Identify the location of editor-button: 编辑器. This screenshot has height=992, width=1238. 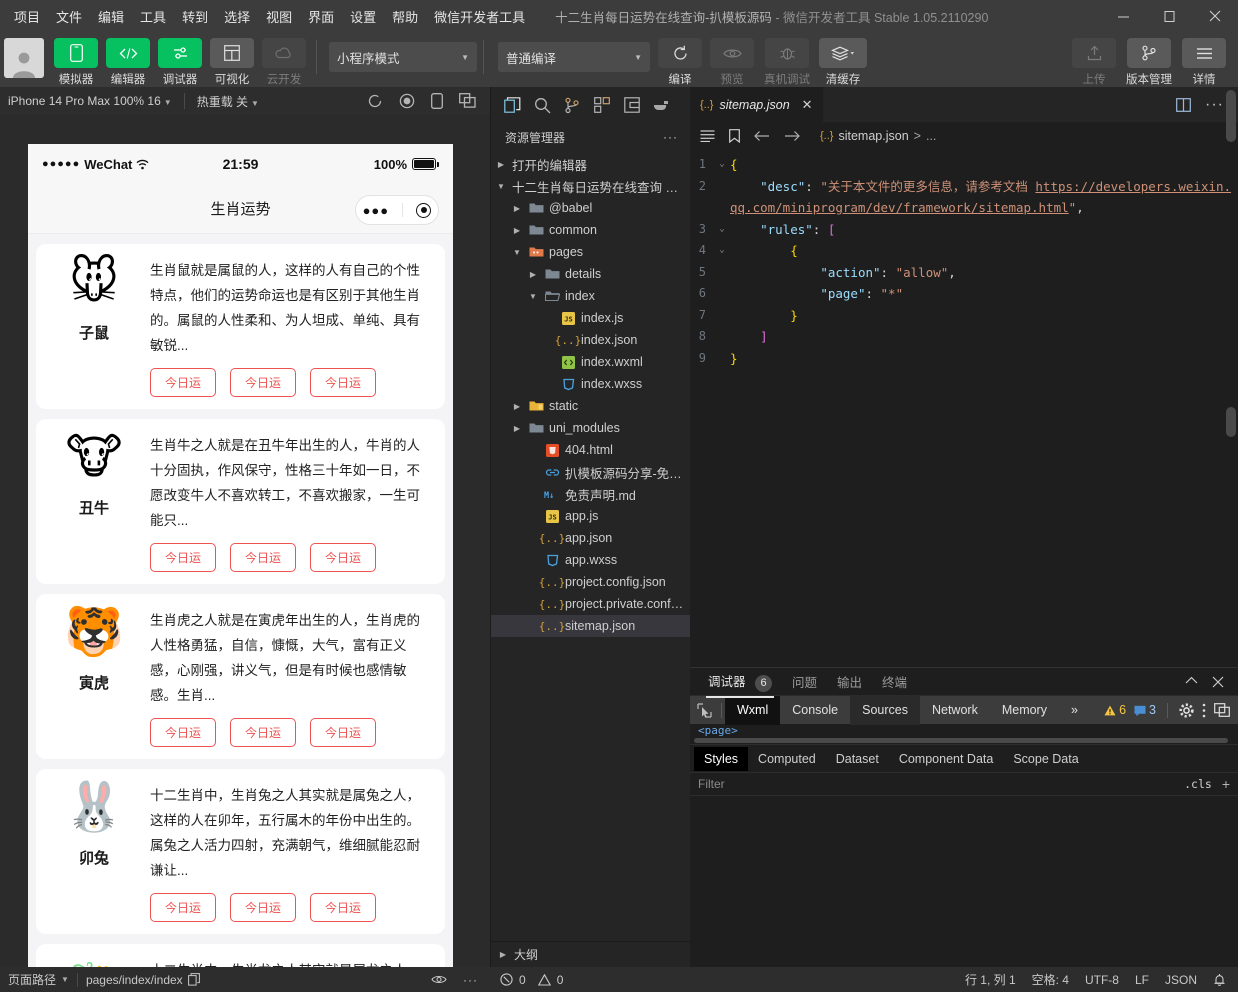
(128, 59).